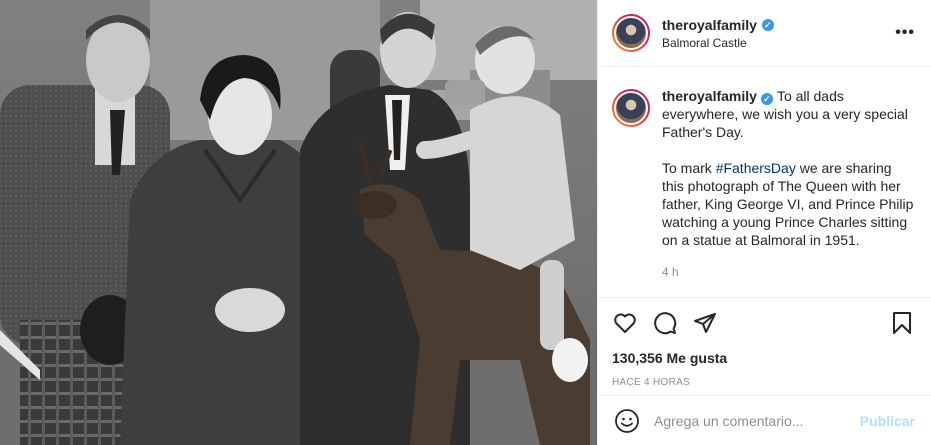 Image resolution: width=931 pixels, height=445 pixels. What do you see at coordinates (778, 43) in the screenshot?
I see `location-link: Balmoral Castle` at bounding box center [778, 43].